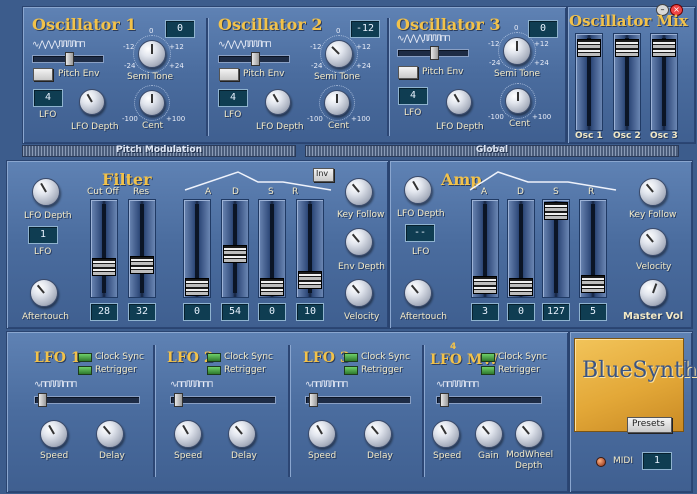  I want to click on osc1-mix-fader, so click(589, 82).